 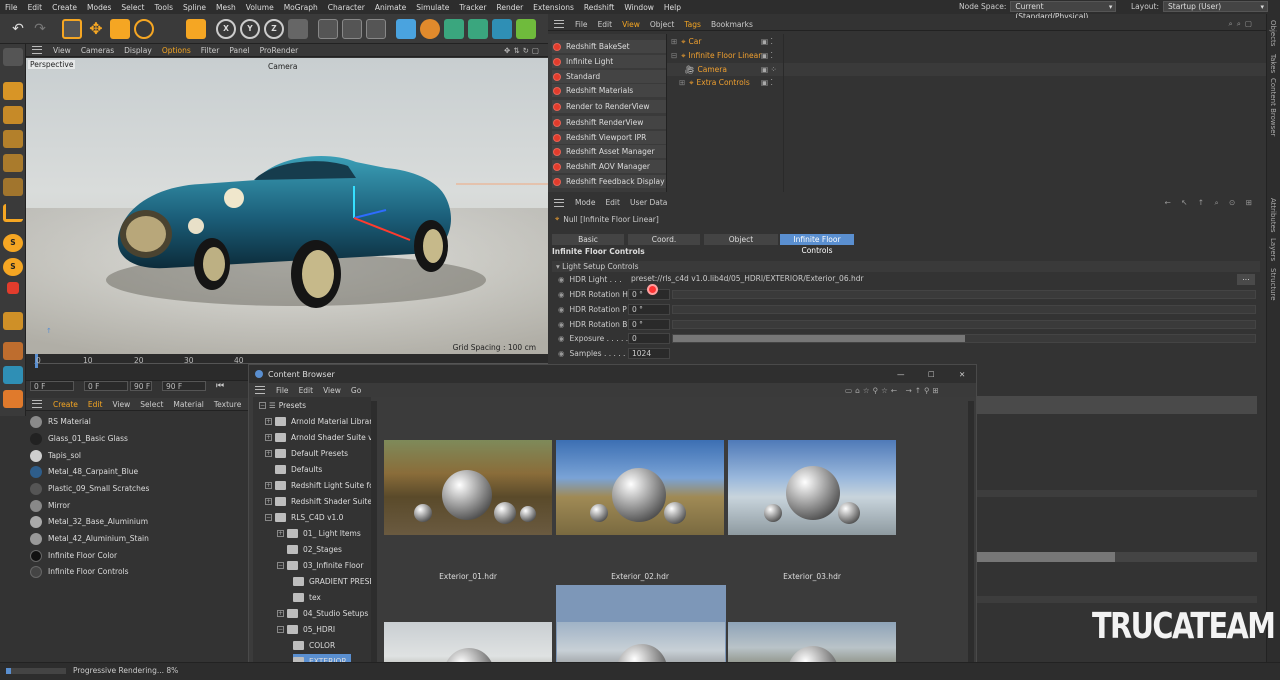 I want to click on material-item: RS Material, so click(x=60, y=421).